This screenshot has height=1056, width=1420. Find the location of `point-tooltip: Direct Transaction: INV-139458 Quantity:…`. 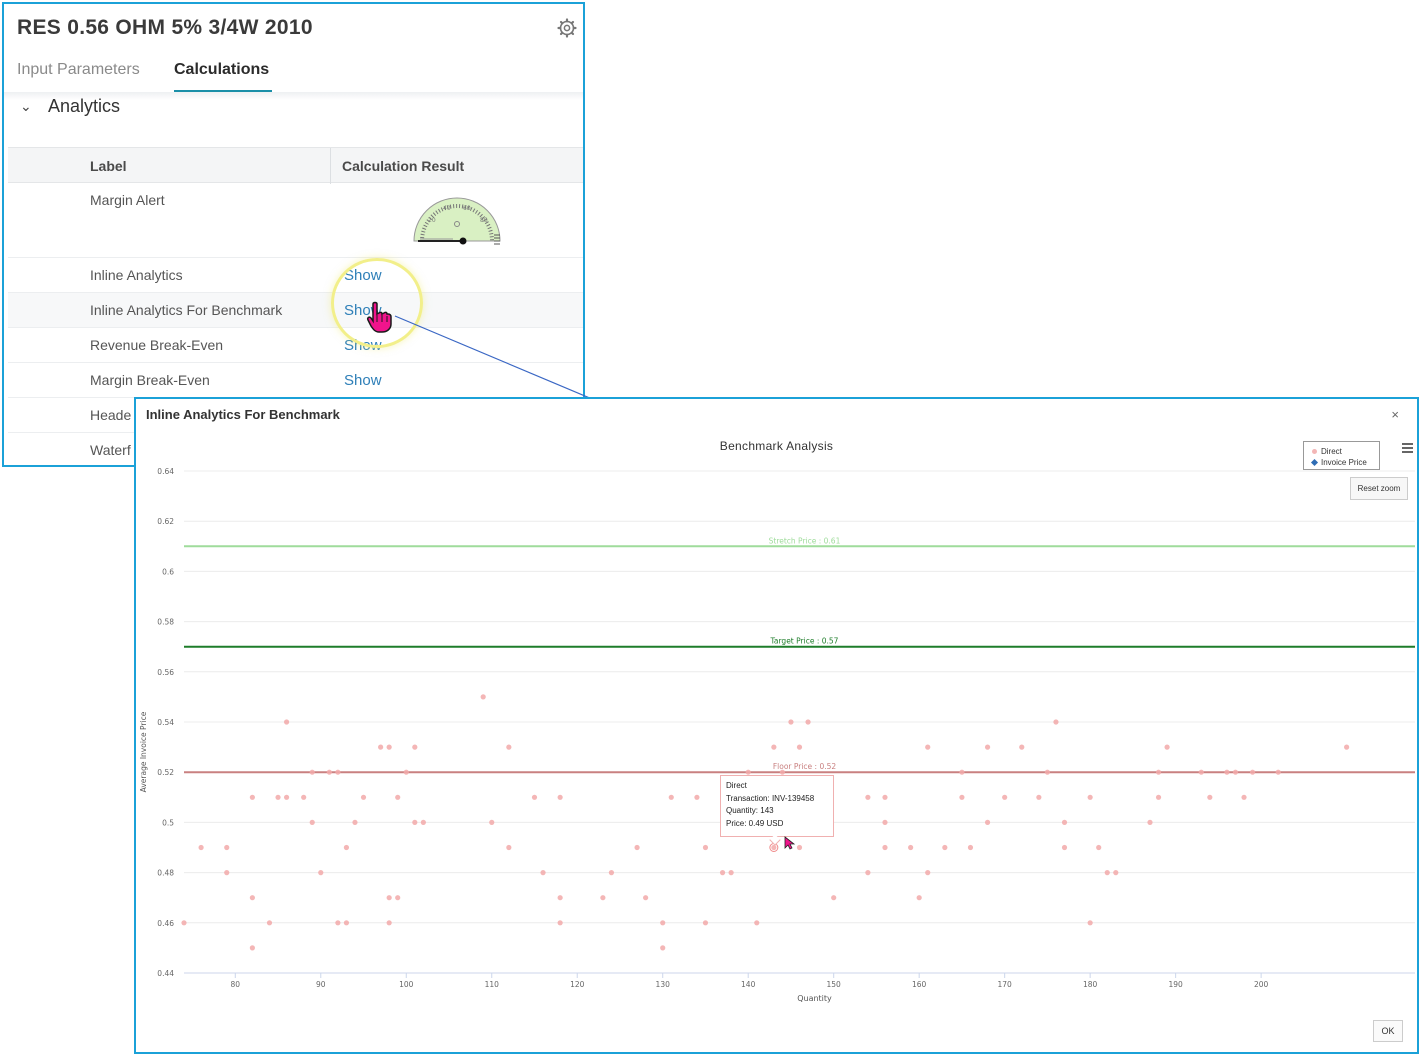

point-tooltip: Direct Transaction: INV-139458 Quantity:… is located at coordinates (777, 810).